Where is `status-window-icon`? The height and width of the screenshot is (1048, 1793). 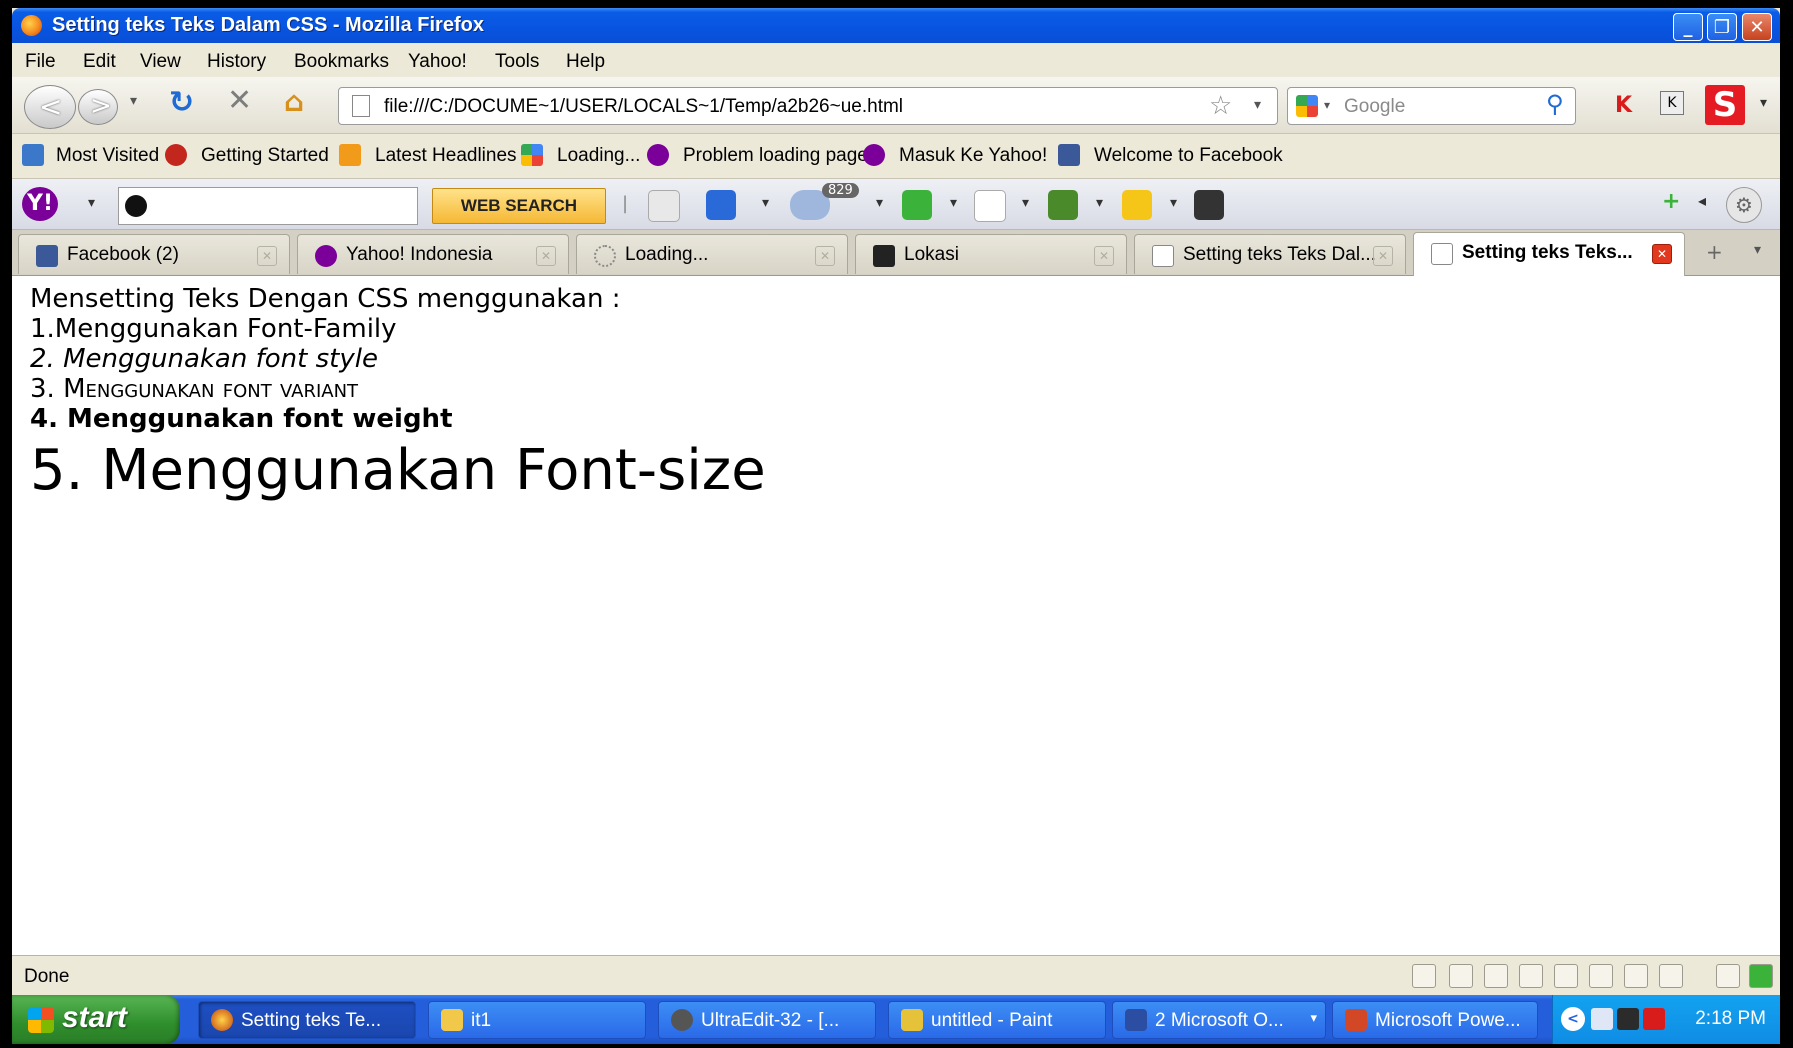
status-window-icon is located at coordinates (1636, 976).